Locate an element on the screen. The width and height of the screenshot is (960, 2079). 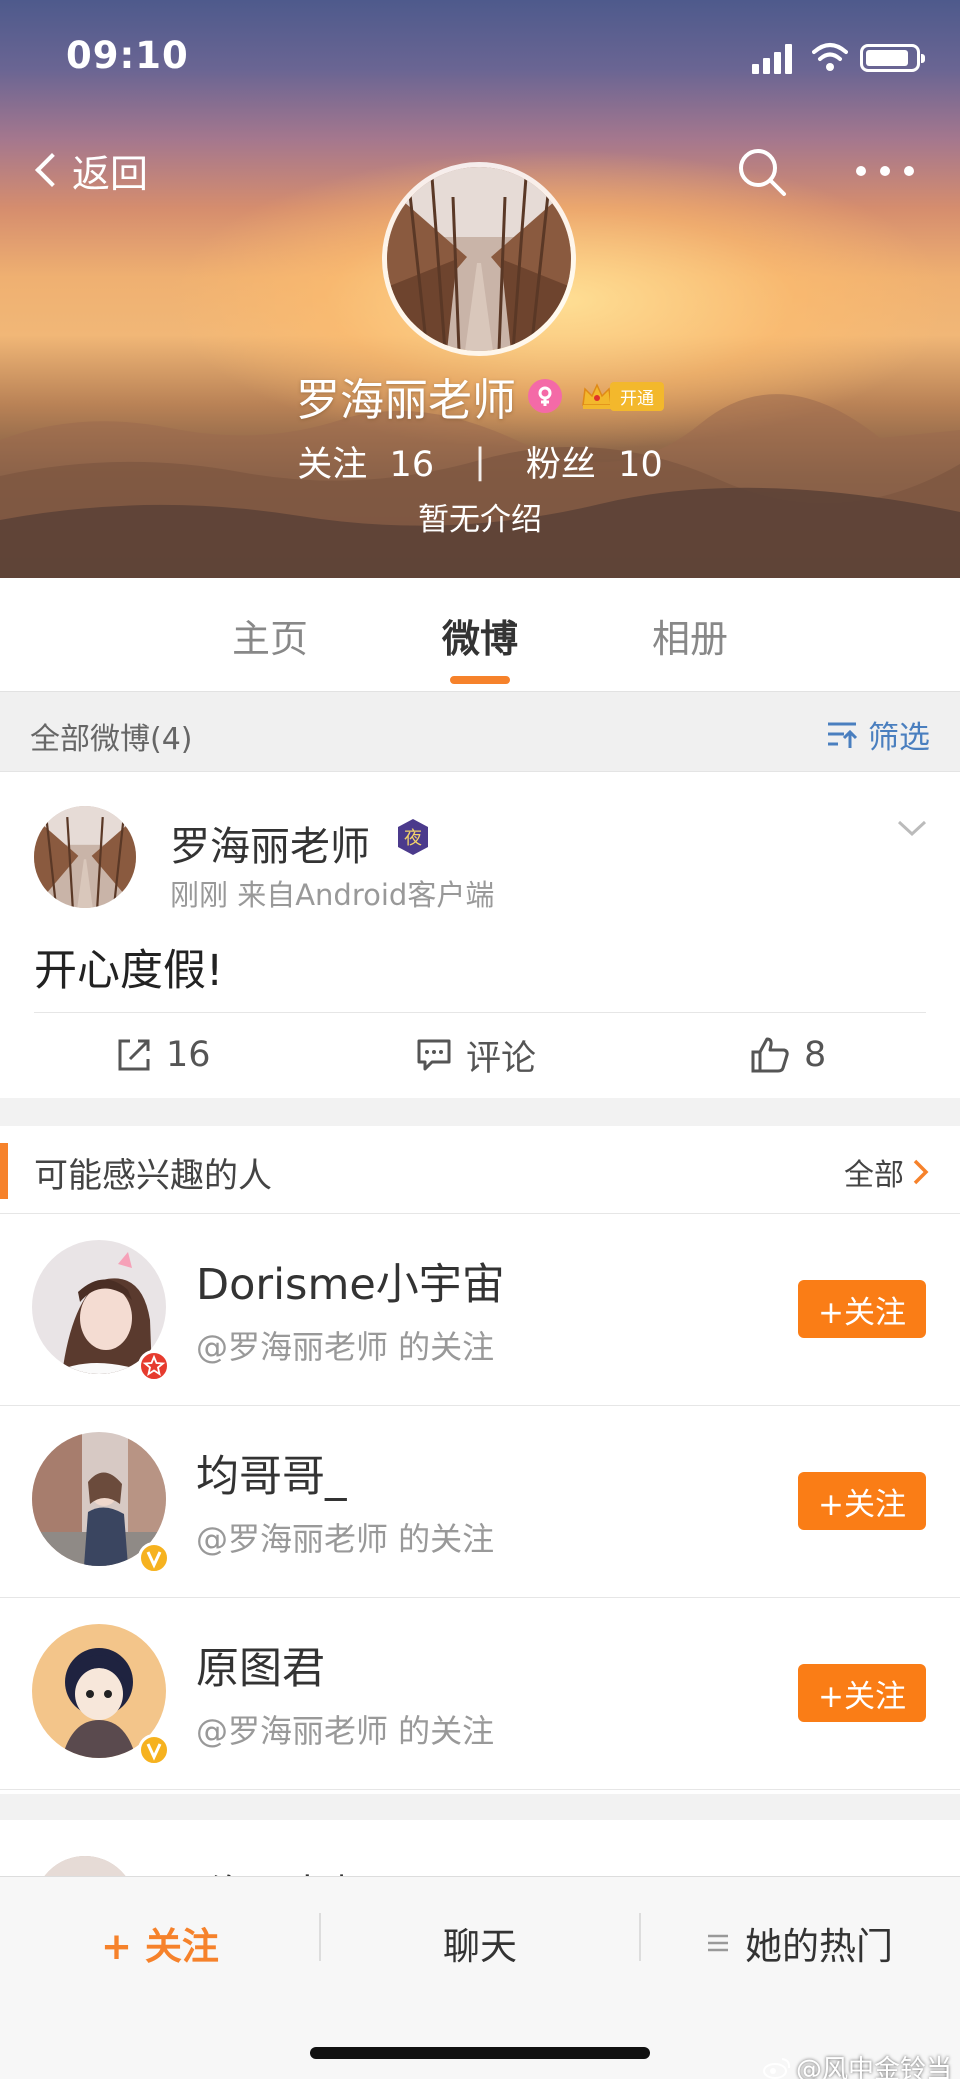
night-badge-text: 夜 is located at coordinates (413, 838).